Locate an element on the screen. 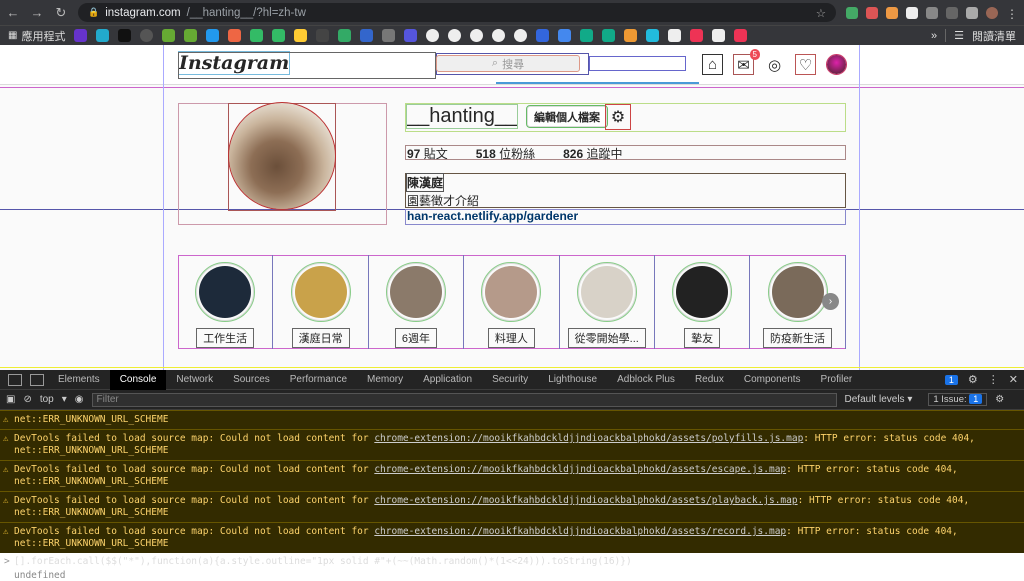 Image resolution: width=1024 pixels, height=581 pixels. url-path: /__hanting__/?hl=zh-tw is located at coordinates (246, 12).